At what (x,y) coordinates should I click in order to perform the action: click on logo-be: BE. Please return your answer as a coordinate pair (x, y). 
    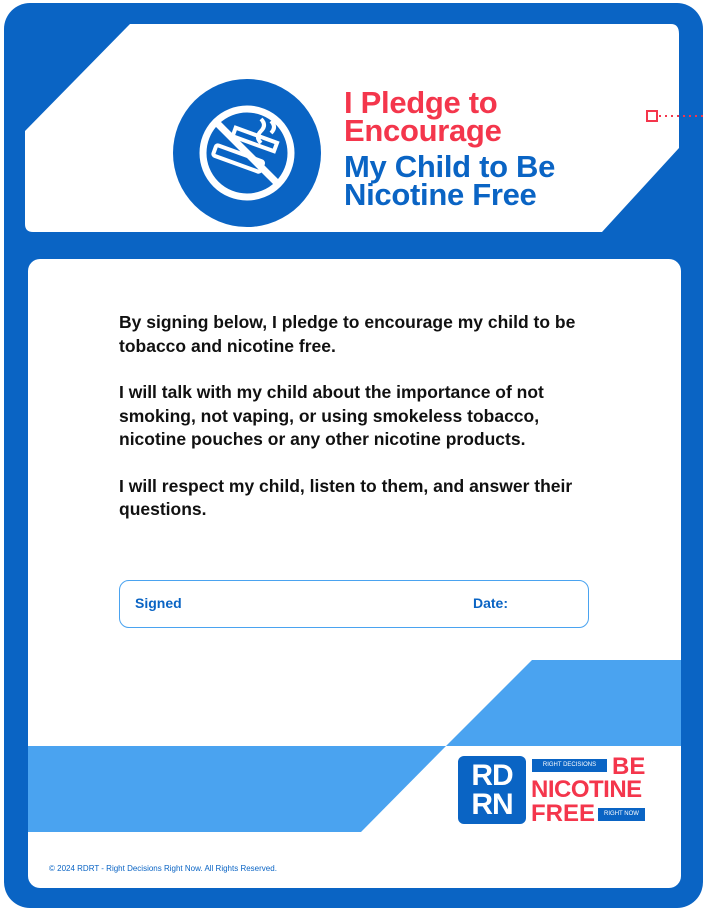
    Looking at the image, I should click on (629, 766).